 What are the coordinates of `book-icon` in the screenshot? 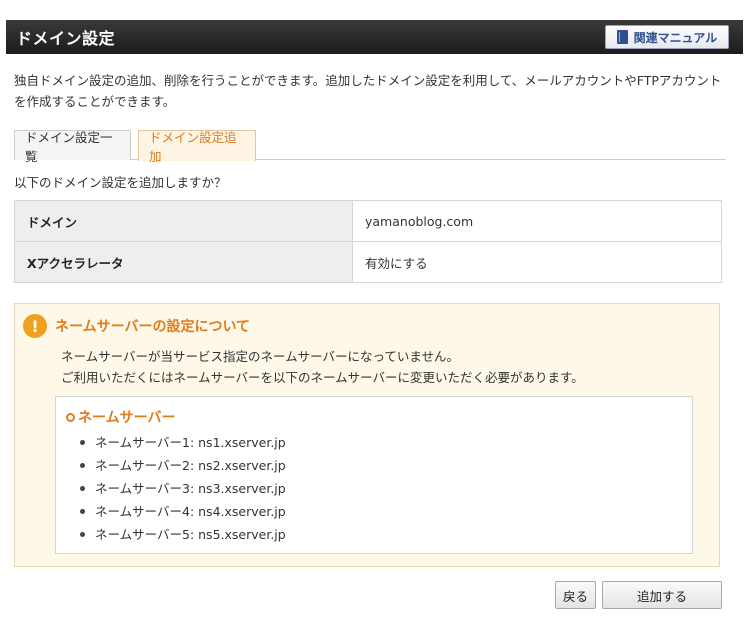 It's located at (622, 37).